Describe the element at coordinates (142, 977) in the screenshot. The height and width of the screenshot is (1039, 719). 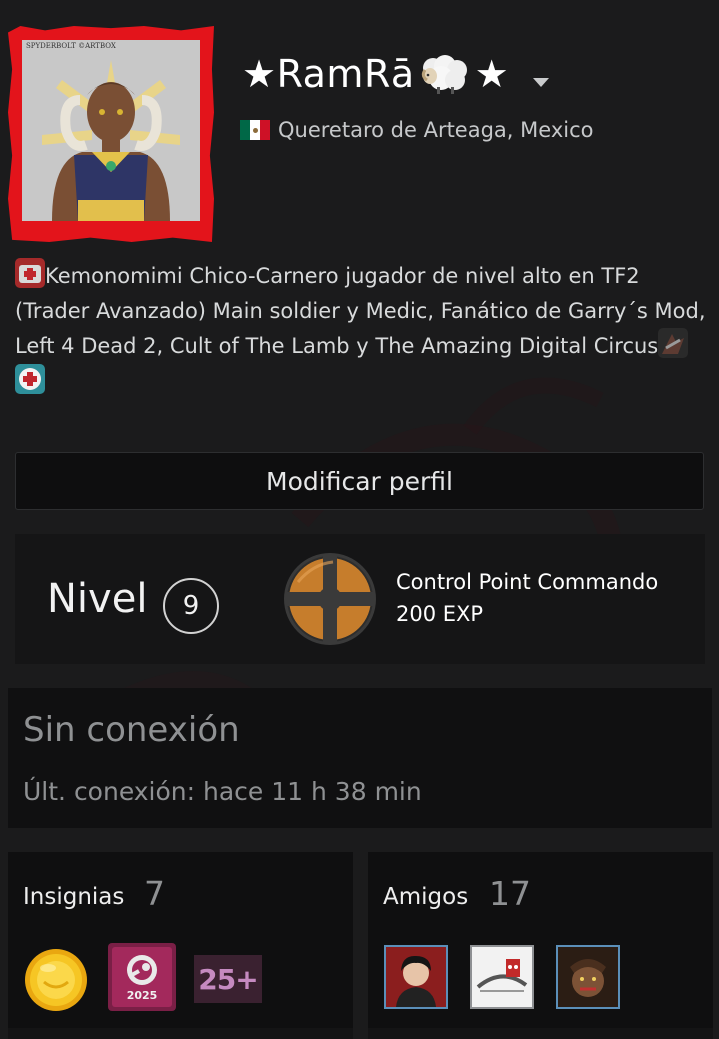
I see `steam-replay-badge-icon: 2025` at that location.